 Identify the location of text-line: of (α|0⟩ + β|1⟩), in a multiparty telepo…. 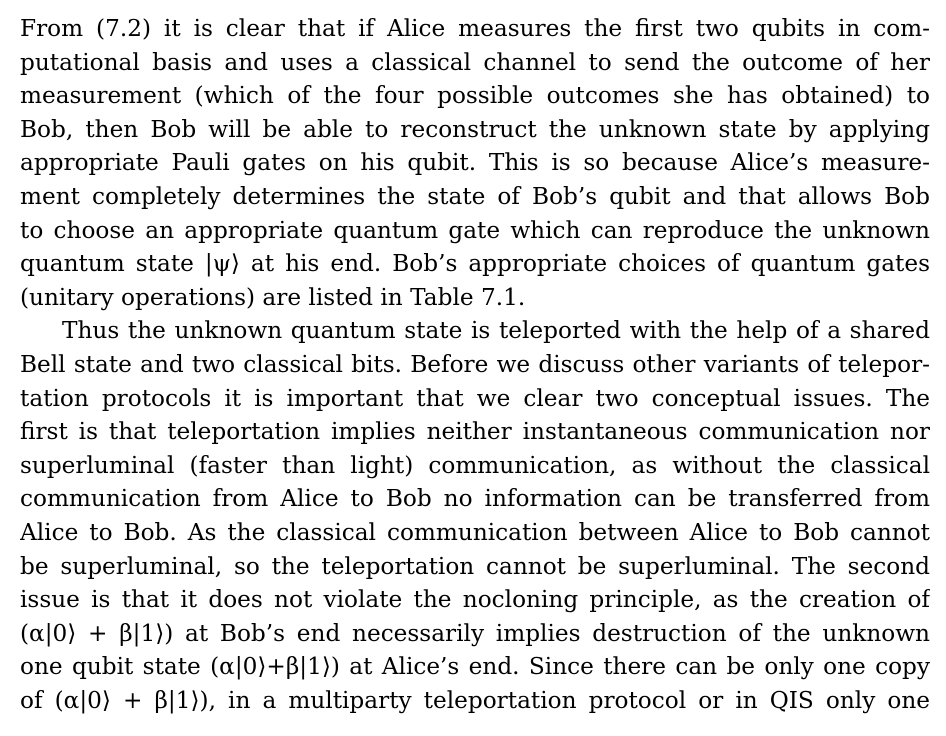
(475, 700).